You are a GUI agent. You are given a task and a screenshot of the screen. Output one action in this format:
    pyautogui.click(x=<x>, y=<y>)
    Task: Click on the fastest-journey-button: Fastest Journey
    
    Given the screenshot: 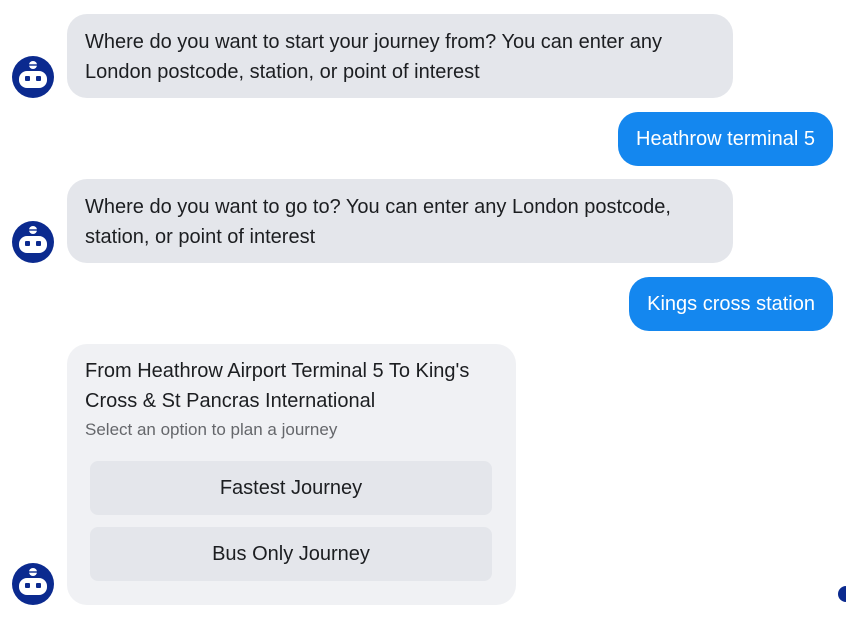 What is the action you would take?
    pyautogui.click(x=291, y=488)
    